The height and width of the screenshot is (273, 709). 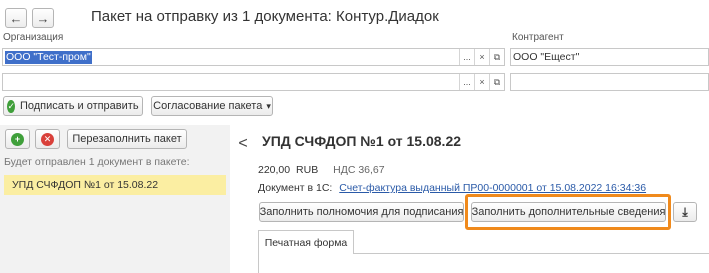 I want to click on sign-and-send-button: ✓ Подписать и отправить, so click(x=73, y=106).